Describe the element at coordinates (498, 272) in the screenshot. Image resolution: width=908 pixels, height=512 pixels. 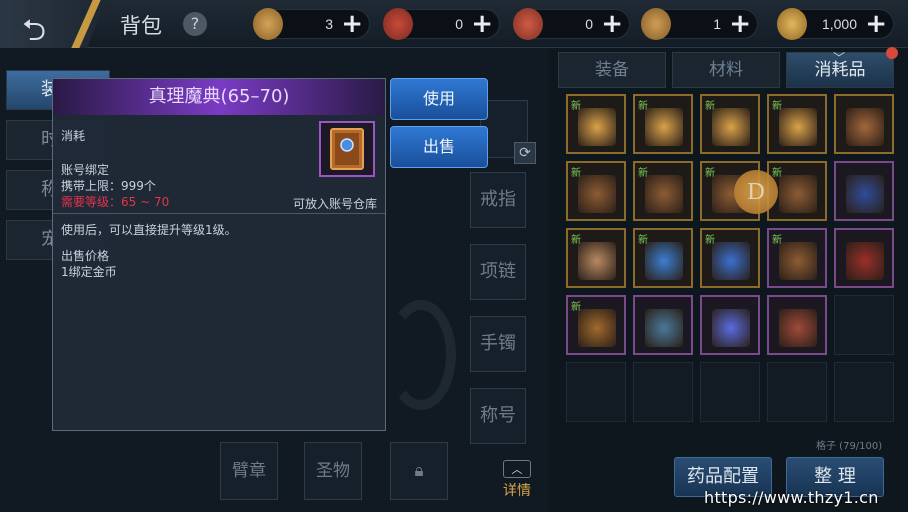
I see `equip-slot-necklace: 项链` at that location.